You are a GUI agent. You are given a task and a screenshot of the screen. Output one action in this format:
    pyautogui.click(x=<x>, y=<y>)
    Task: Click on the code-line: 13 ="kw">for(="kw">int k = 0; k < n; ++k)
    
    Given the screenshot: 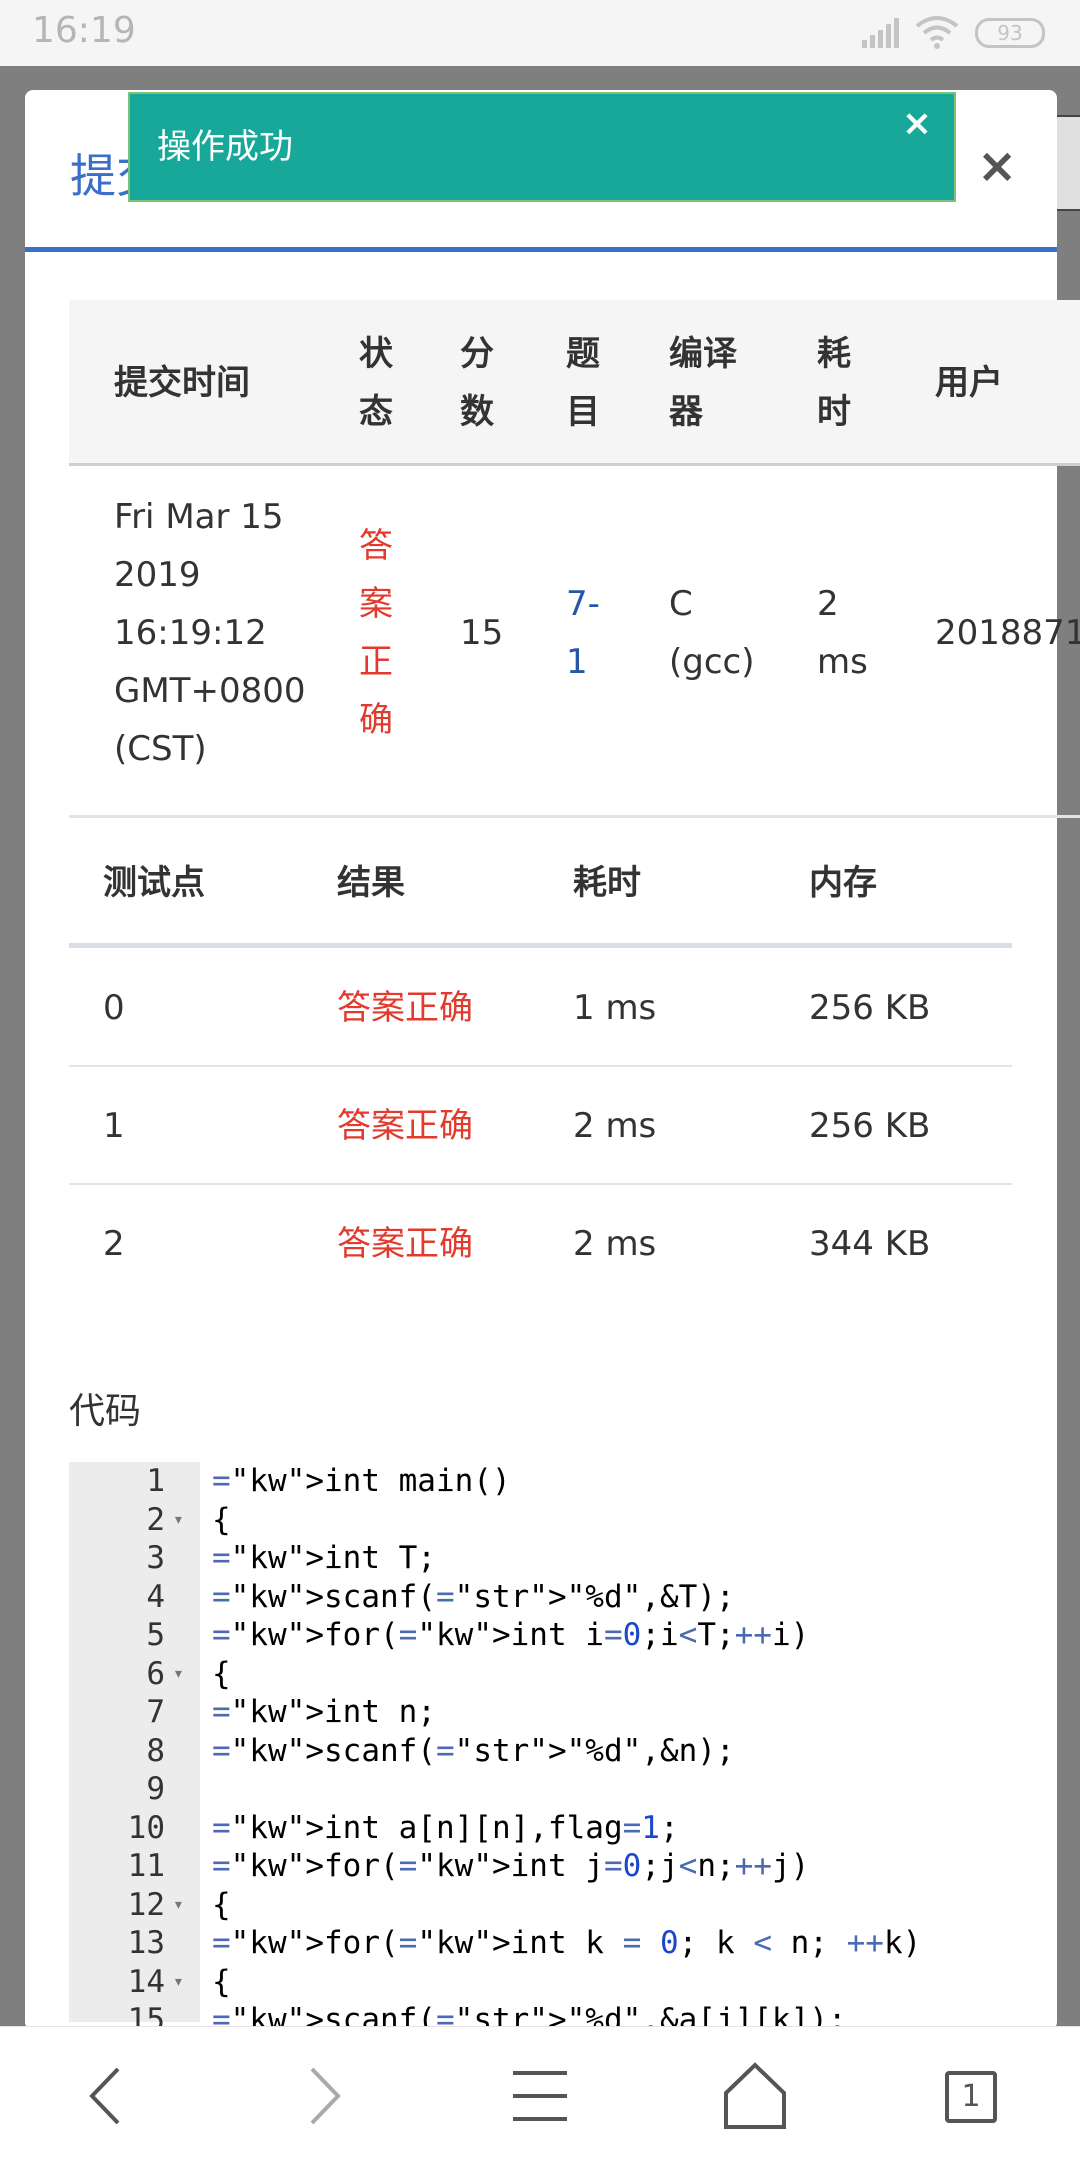 What is the action you would take?
    pyautogui.click(x=559, y=1943)
    